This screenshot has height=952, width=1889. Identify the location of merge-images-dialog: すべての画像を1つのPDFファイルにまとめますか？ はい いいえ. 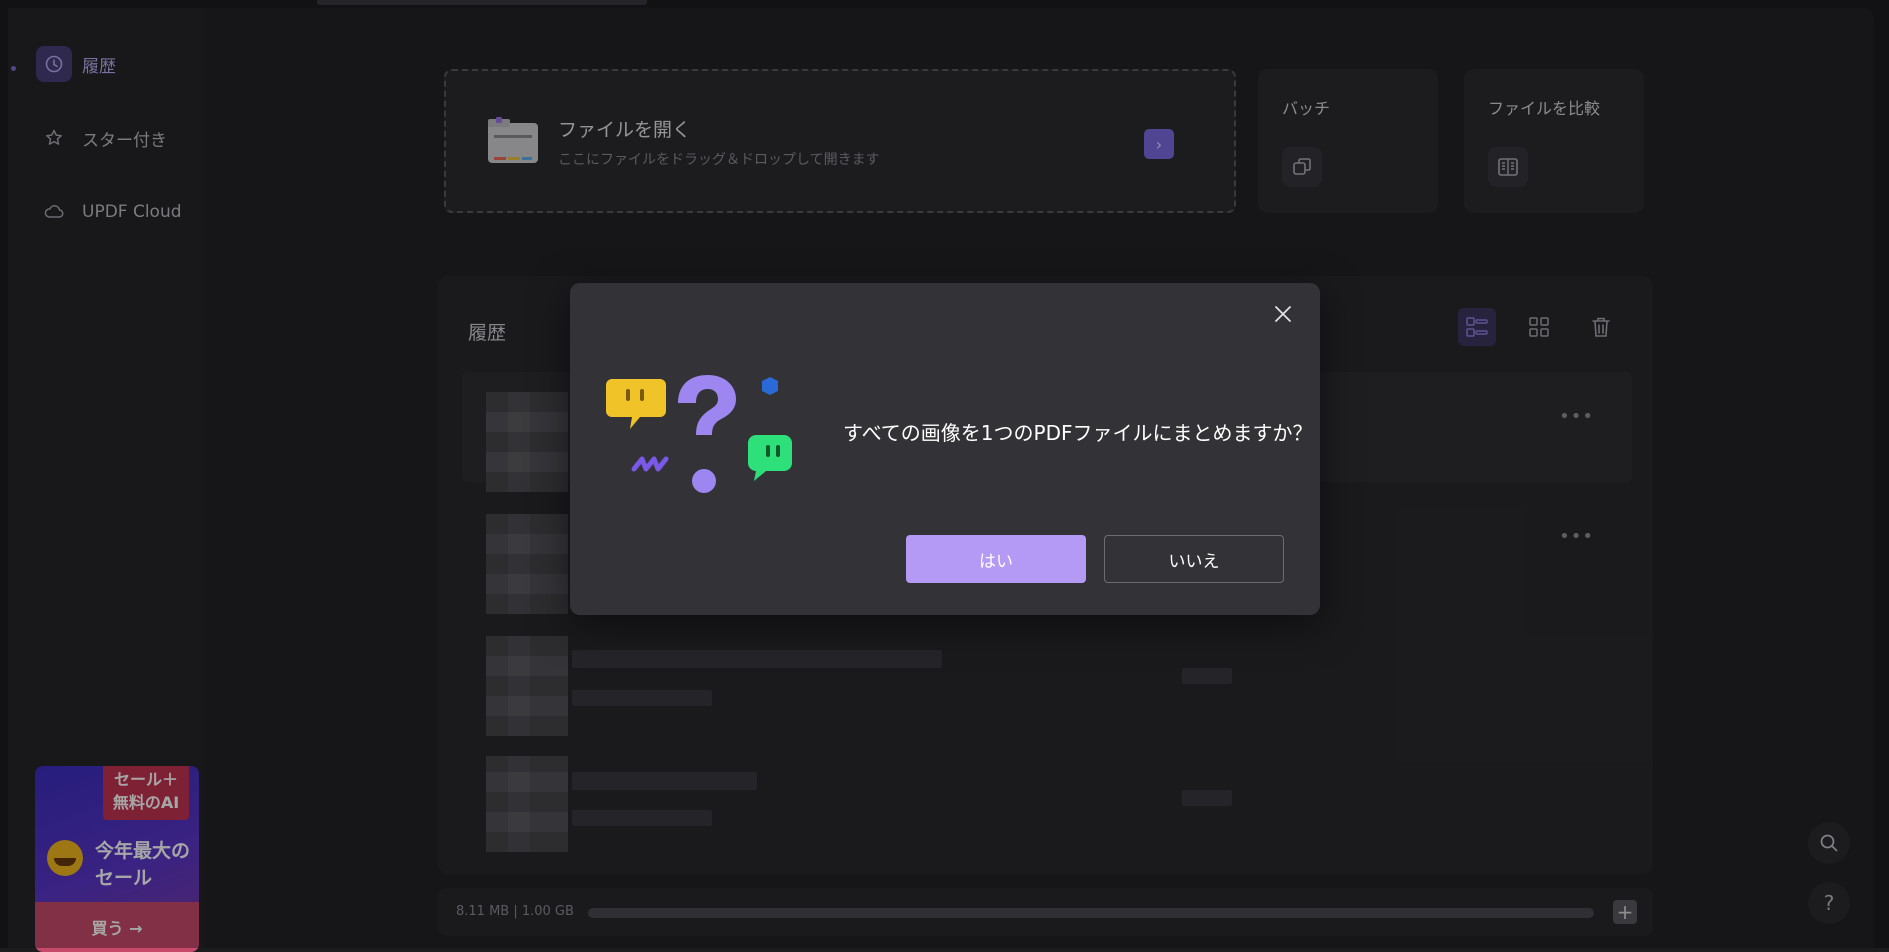
(945, 449).